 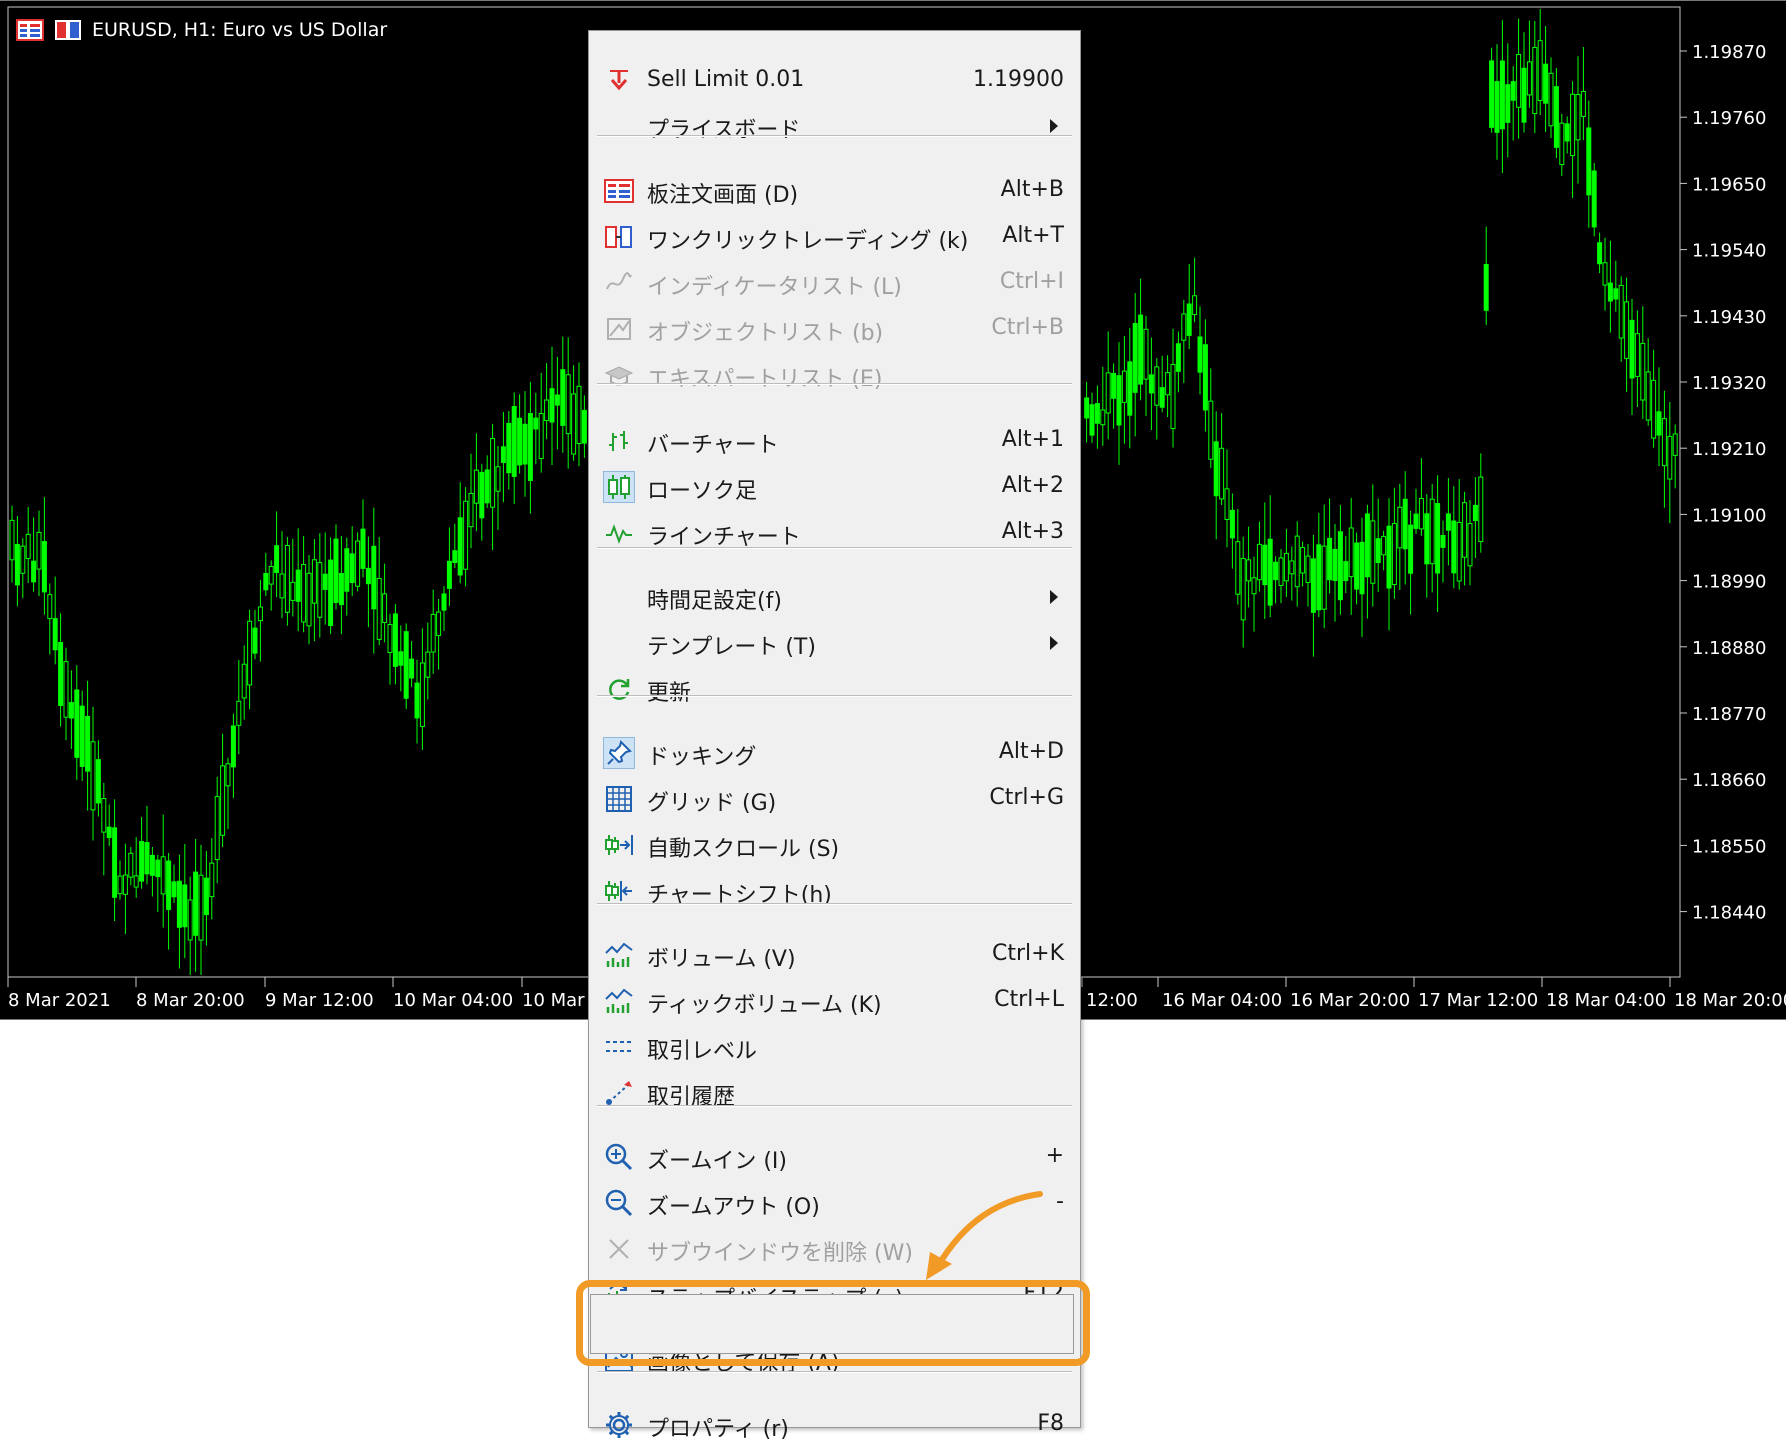 I want to click on submenu-arrow-icon, so click(x=1054, y=597).